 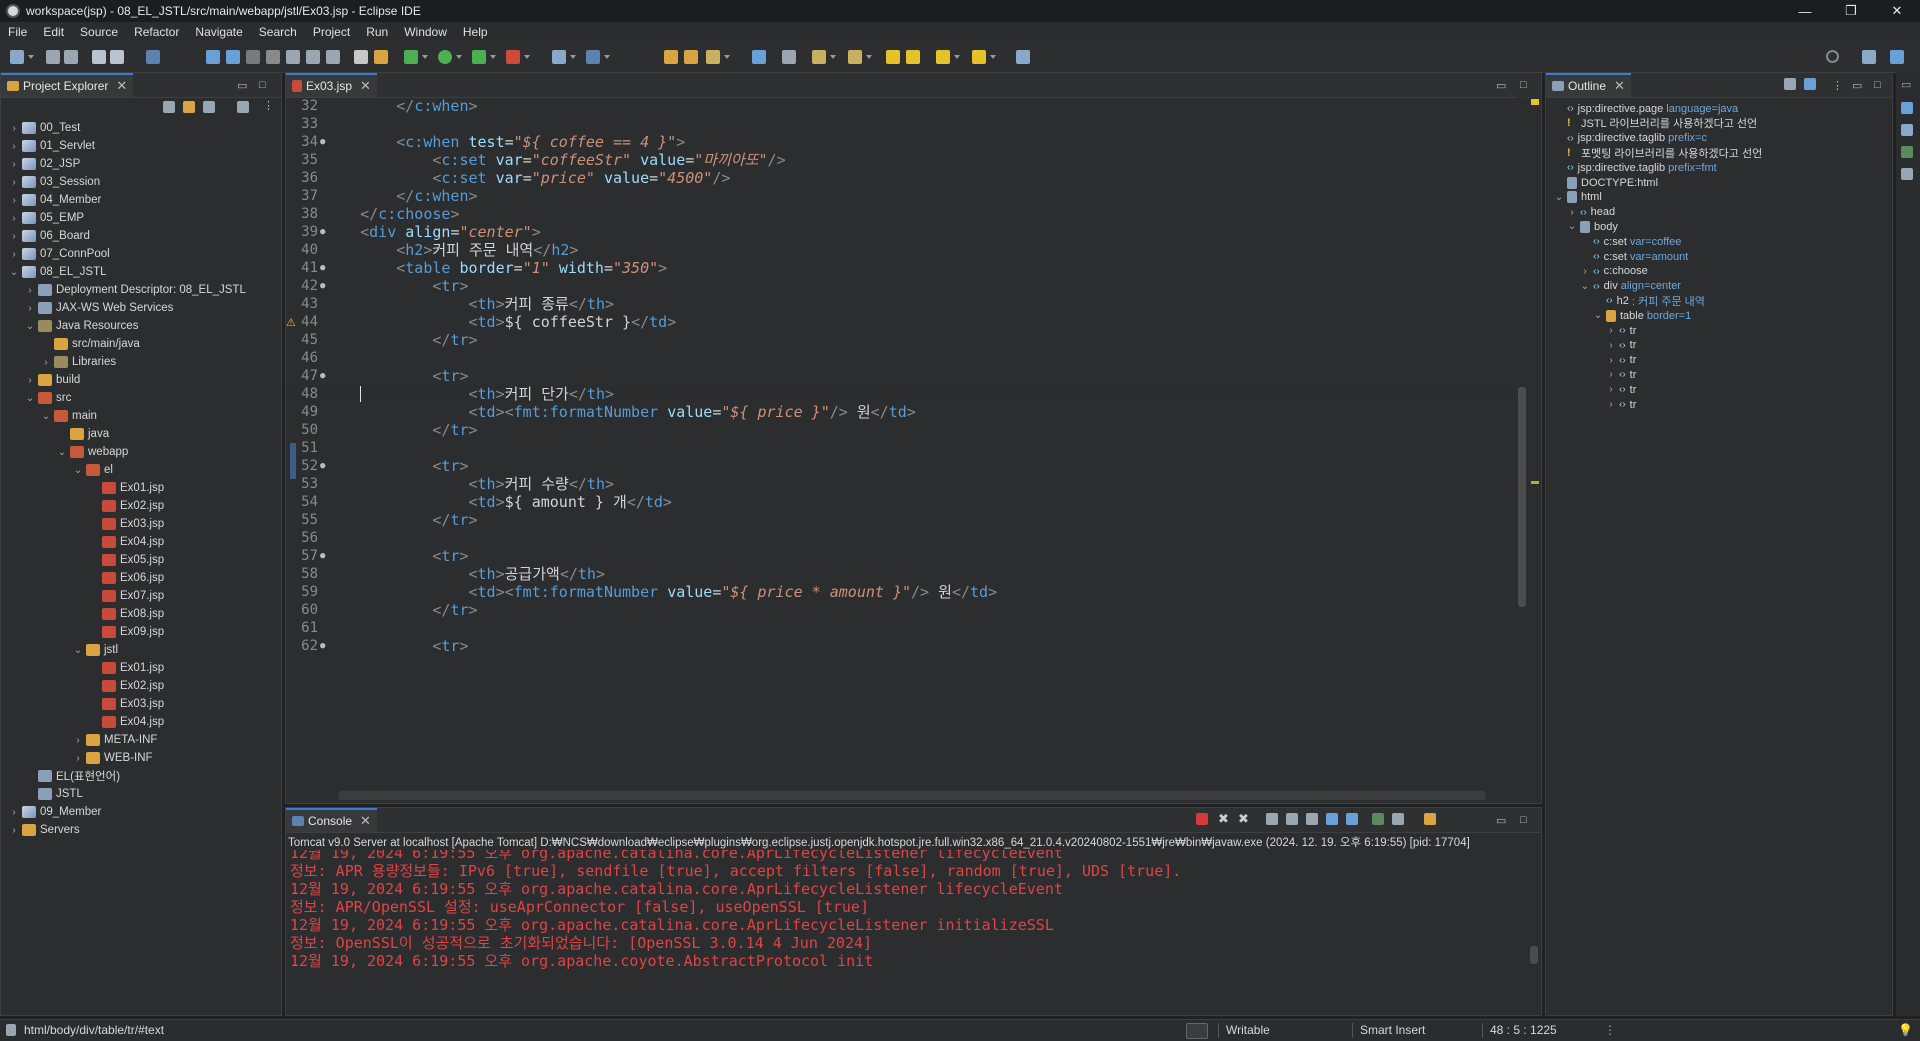 What do you see at coordinates (900, 322) in the screenshot?
I see `code-line: 44 <td>${ coffeeStr }</td>` at bounding box center [900, 322].